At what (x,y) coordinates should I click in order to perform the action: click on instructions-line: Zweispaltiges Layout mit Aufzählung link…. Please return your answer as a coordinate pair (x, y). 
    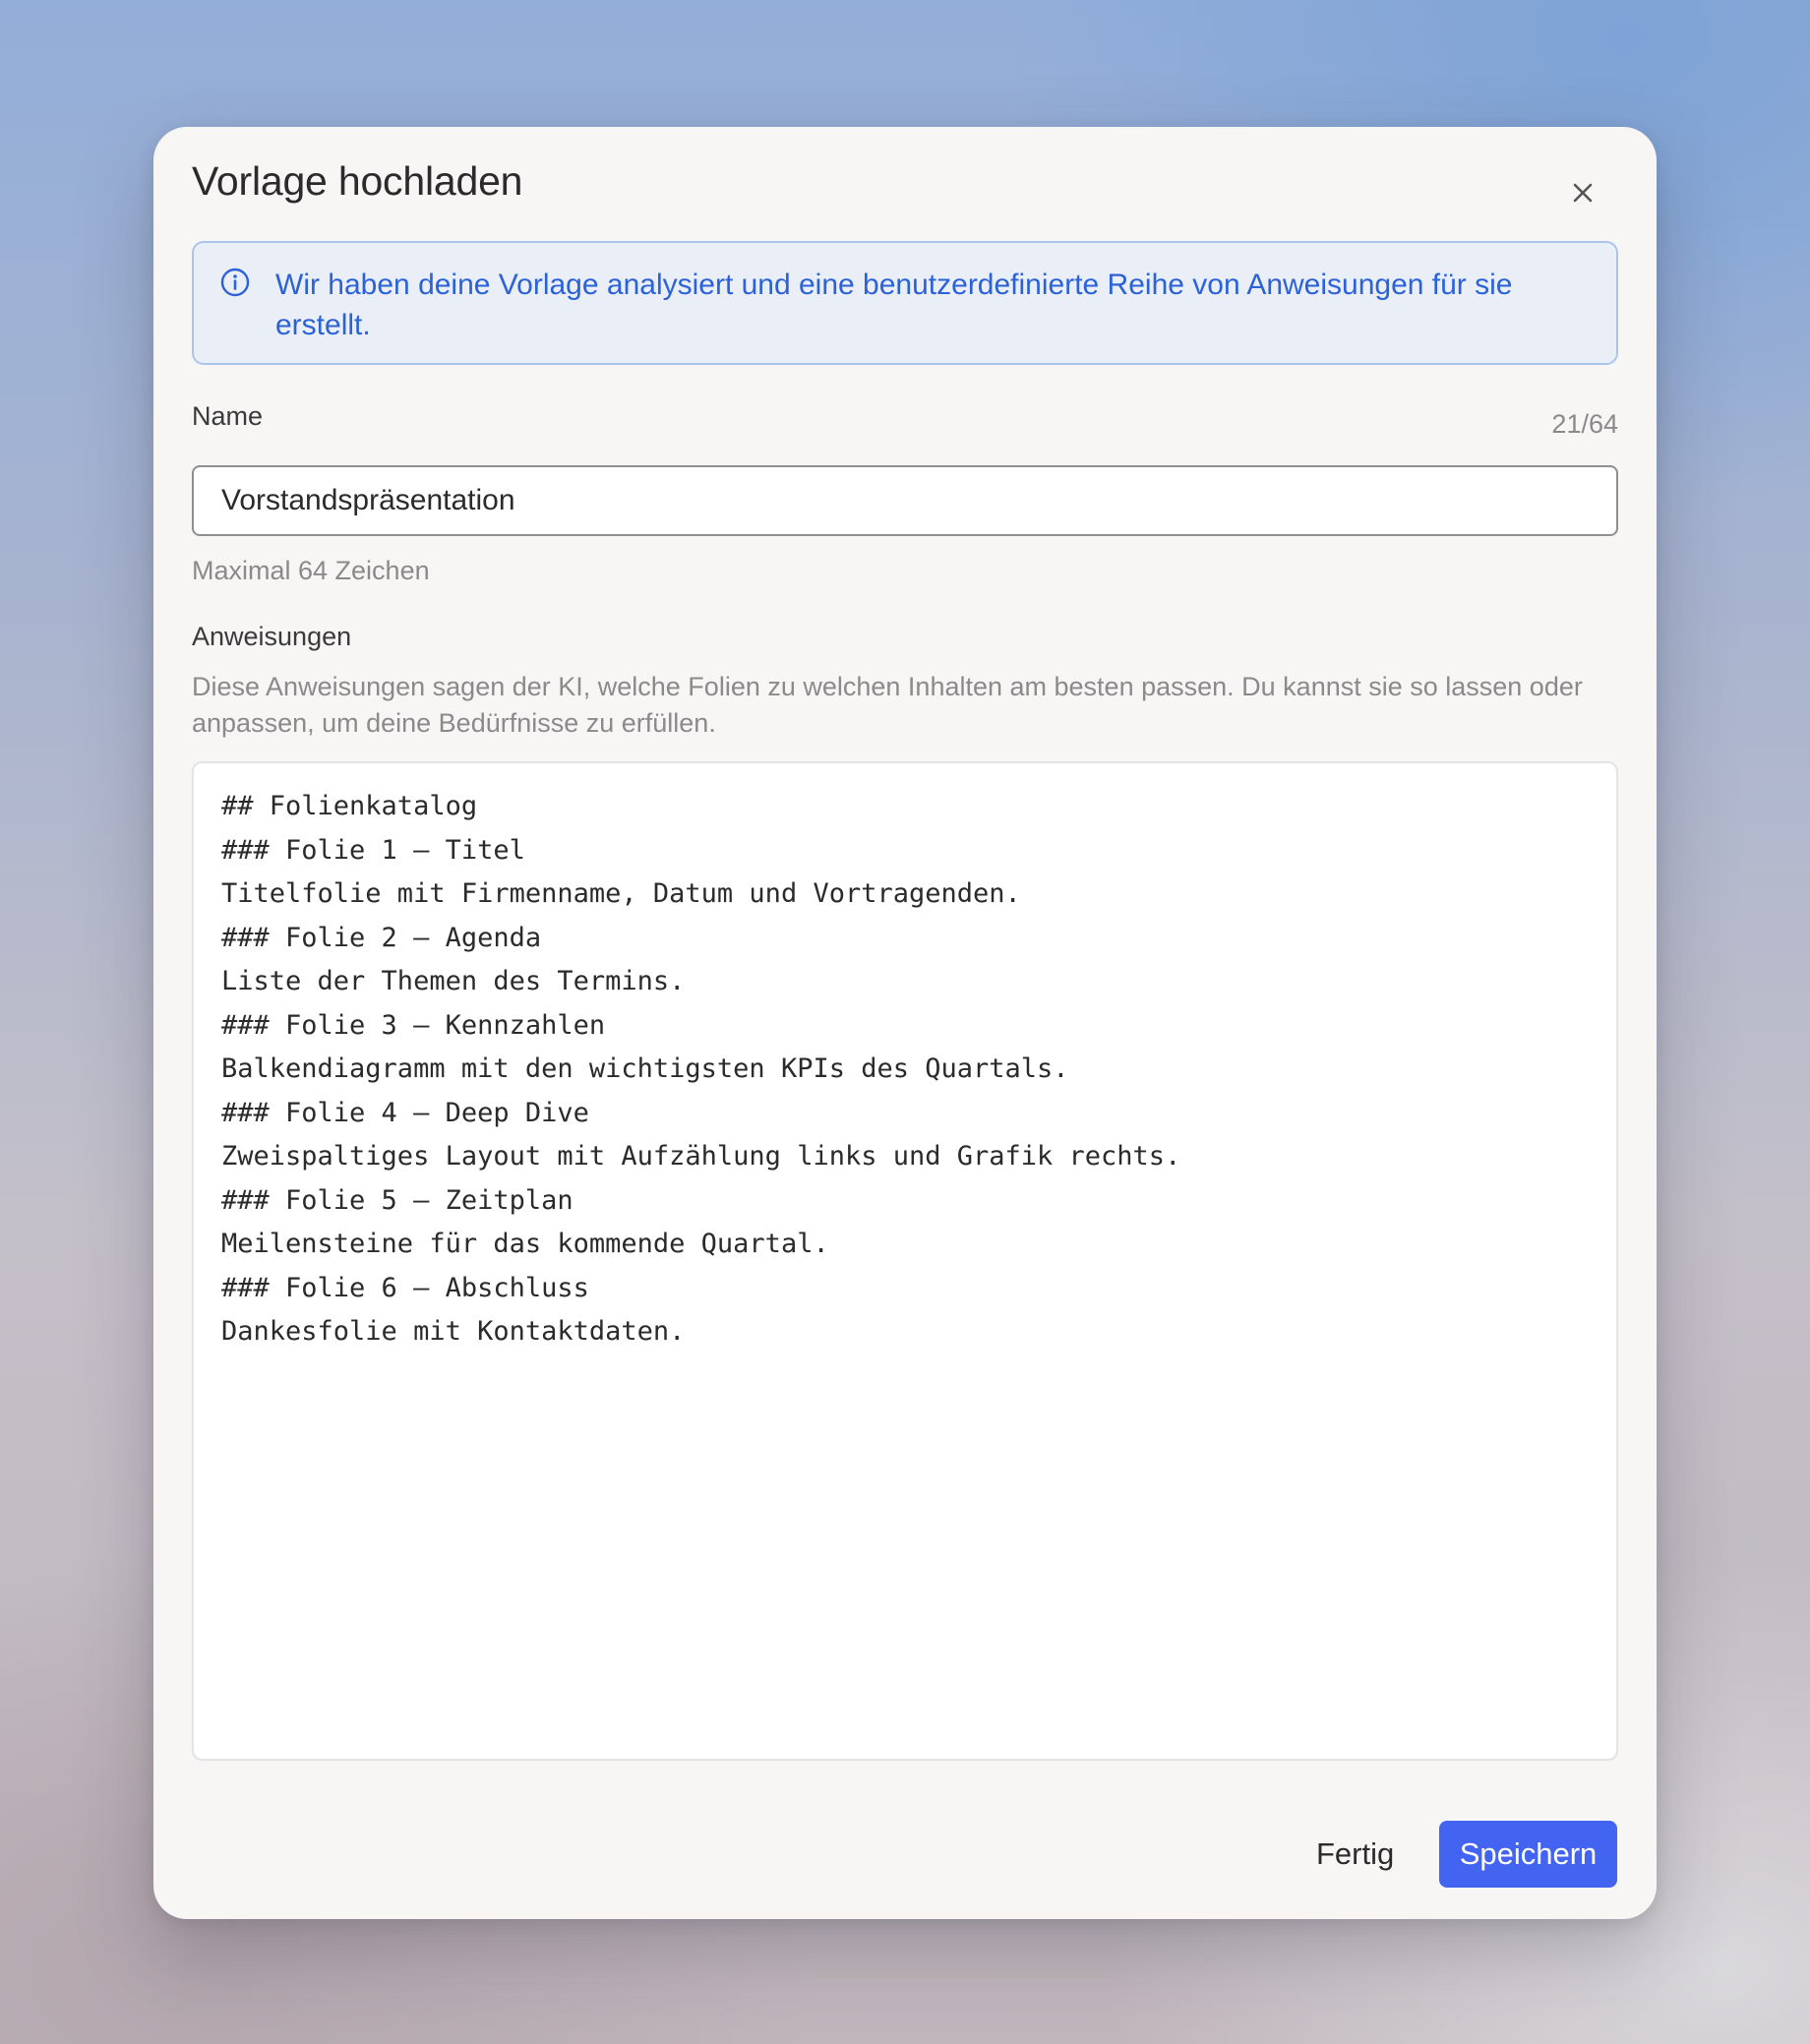
    Looking at the image, I should click on (701, 1156).